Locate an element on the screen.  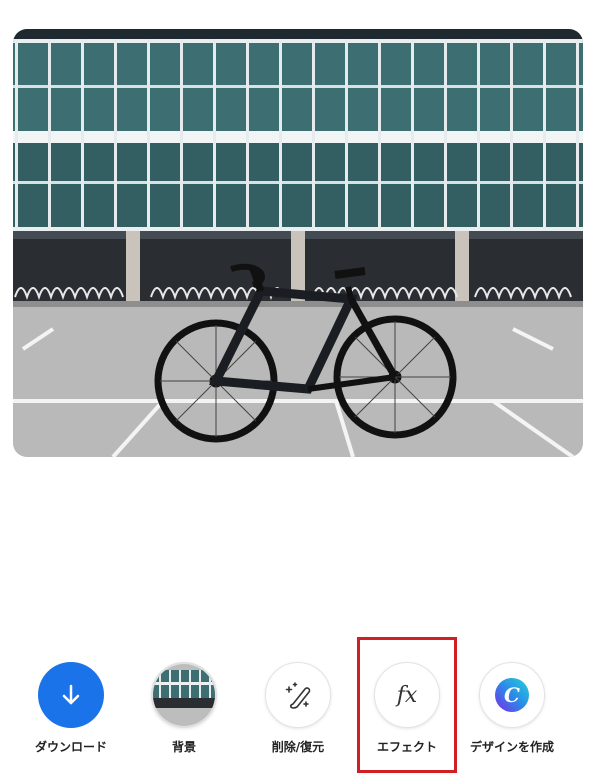
create-design-circle: C is located at coordinates (512, 695).